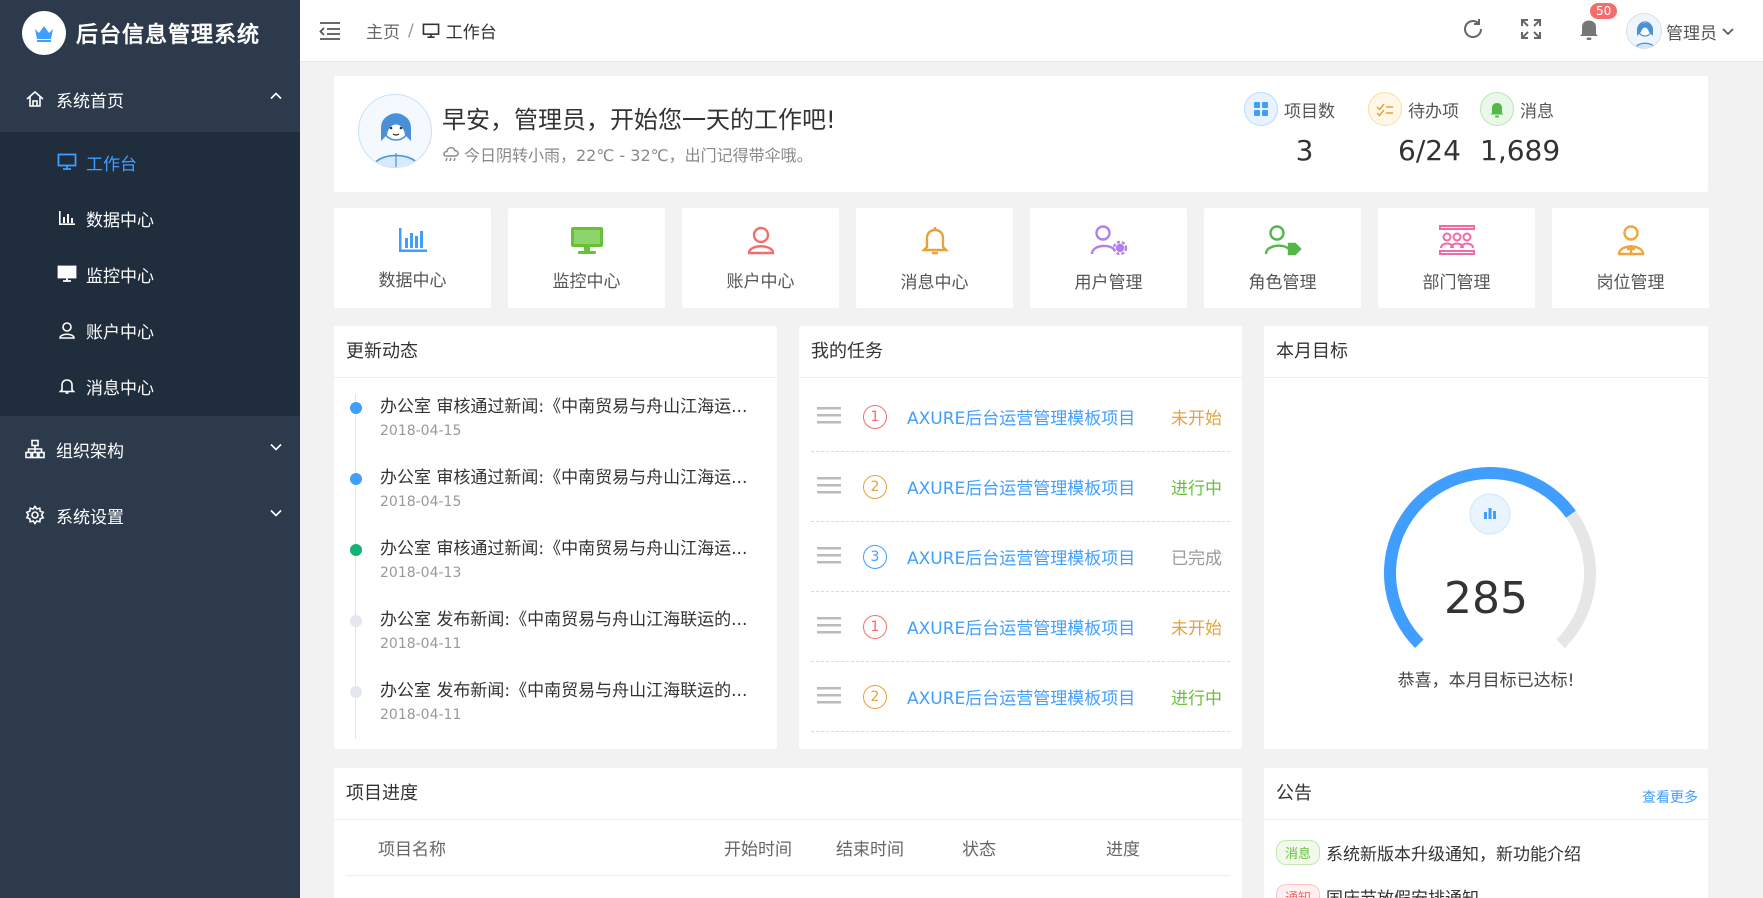 The height and width of the screenshot is (898, 1763). I want to click on chevron-down-icon, so click(1728, 31).